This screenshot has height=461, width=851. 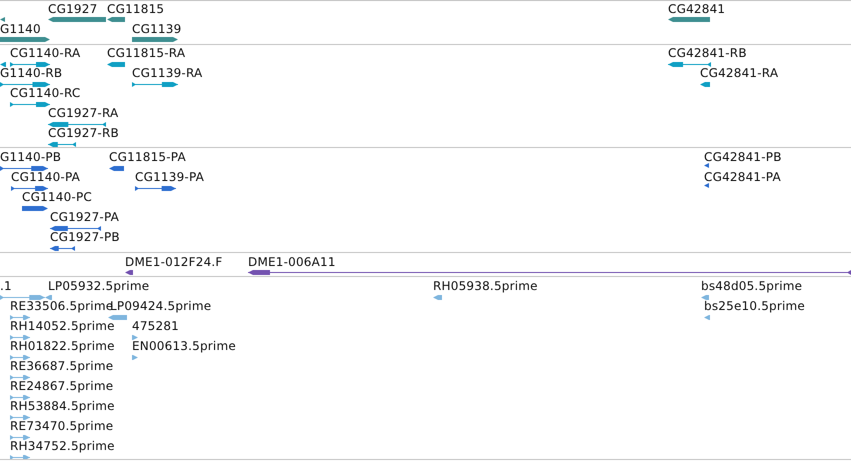 I want to click on feature-label: RE24867.5prime, so click(x=62, y=386).